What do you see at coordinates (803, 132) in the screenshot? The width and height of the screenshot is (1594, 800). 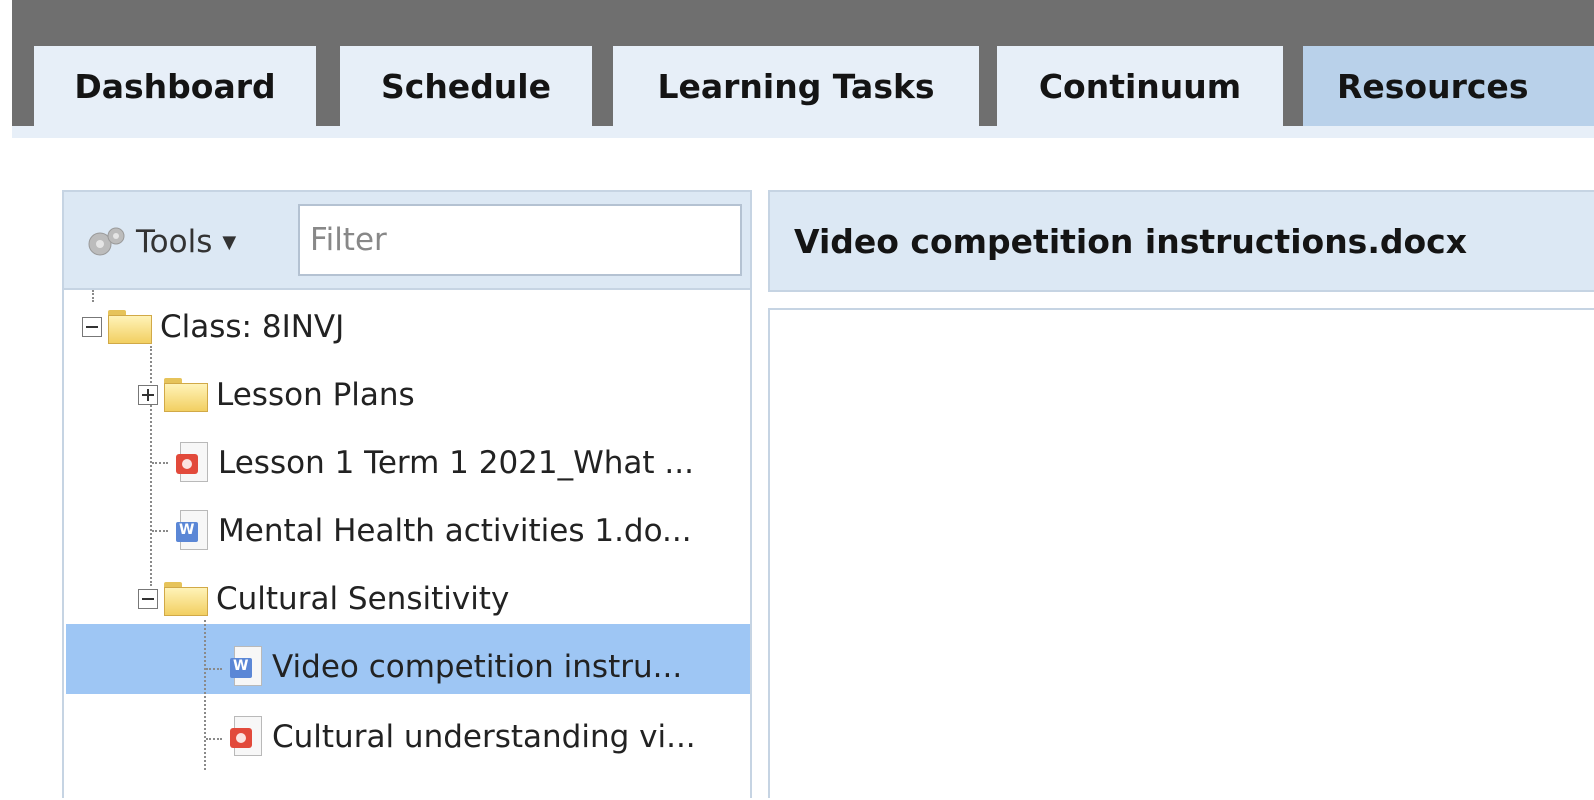 I see `tab-underline` at bounding box center [803, 132].